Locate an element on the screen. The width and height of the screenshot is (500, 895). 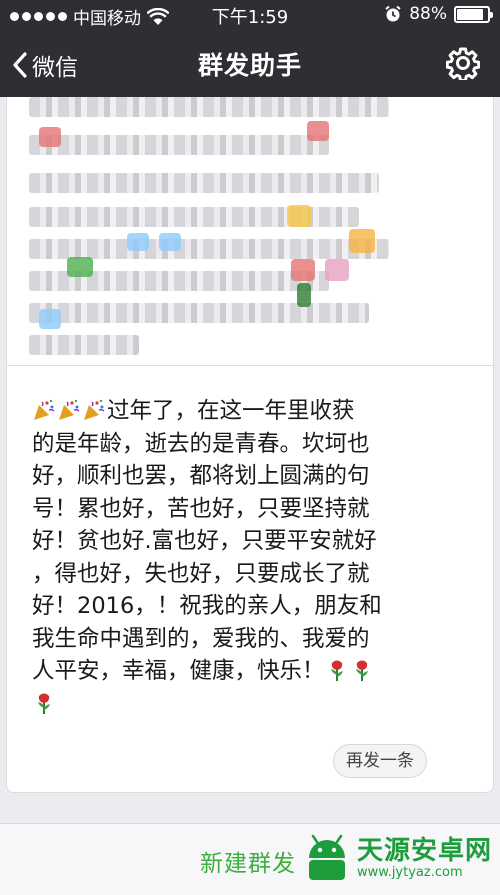
page-title: 群发助手 is located at coordinates (249, 65).